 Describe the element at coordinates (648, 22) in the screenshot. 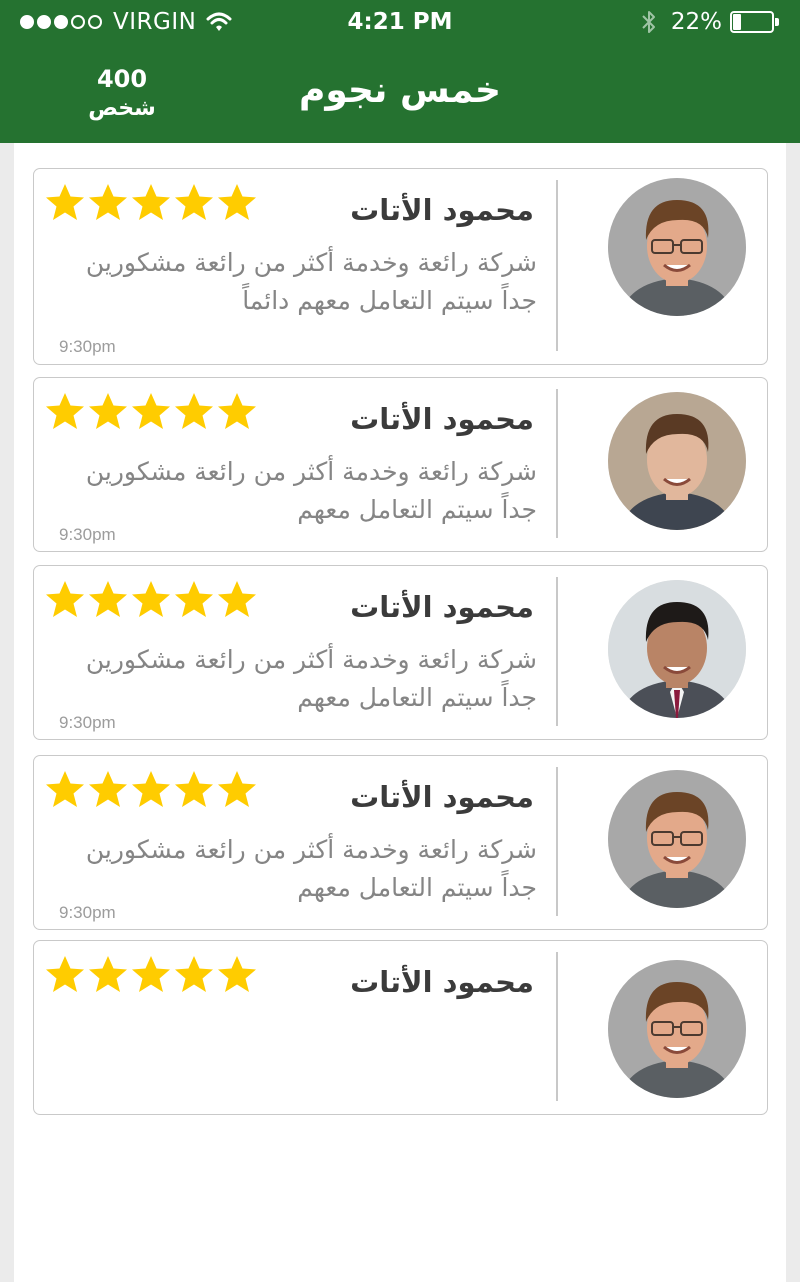

I see `bluetooth-icon` at that location.